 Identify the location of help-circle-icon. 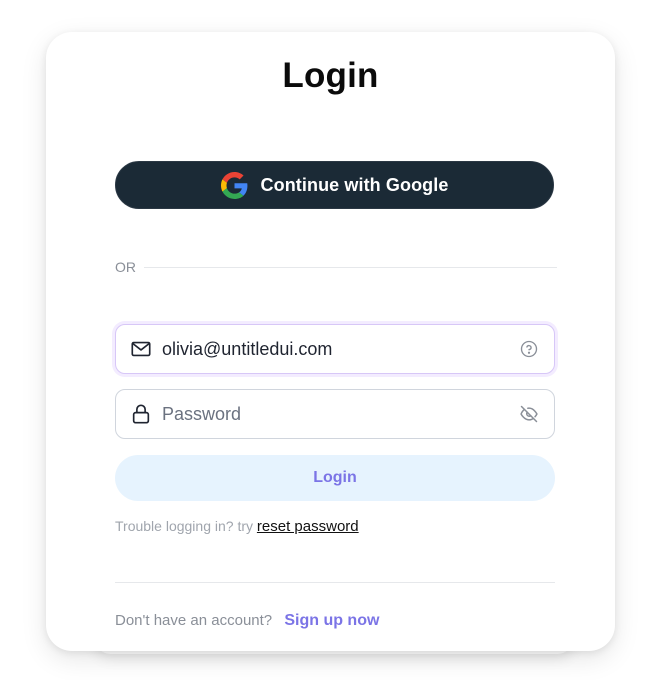
(529, 349).